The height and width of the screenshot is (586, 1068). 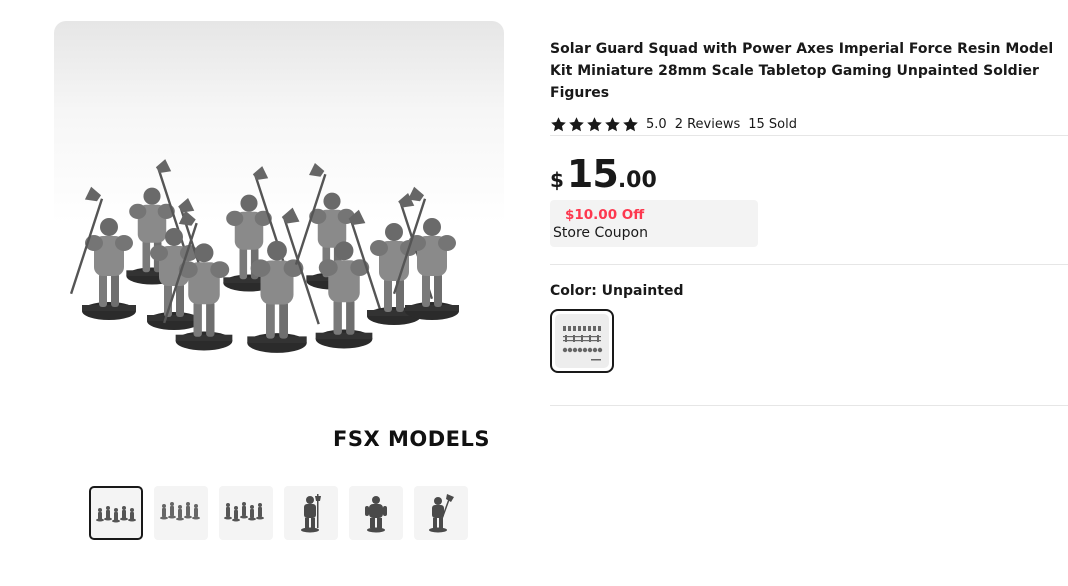 What do you see at coordinates (809, 124) in the screenshot?
I see `rating-row: 5.0 2 Reviews 15 Sold` at bounding box center [809, 124].